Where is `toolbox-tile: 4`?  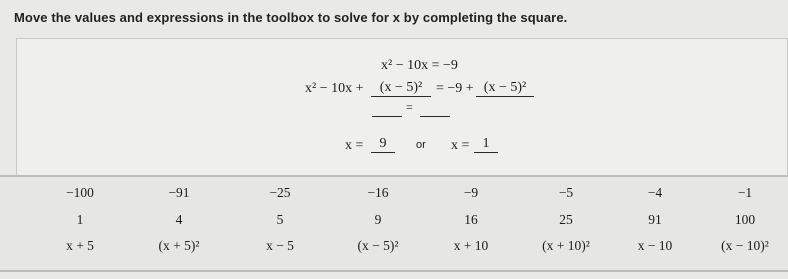 toolbox-tile: 4 is located at coordinates (179, 220).